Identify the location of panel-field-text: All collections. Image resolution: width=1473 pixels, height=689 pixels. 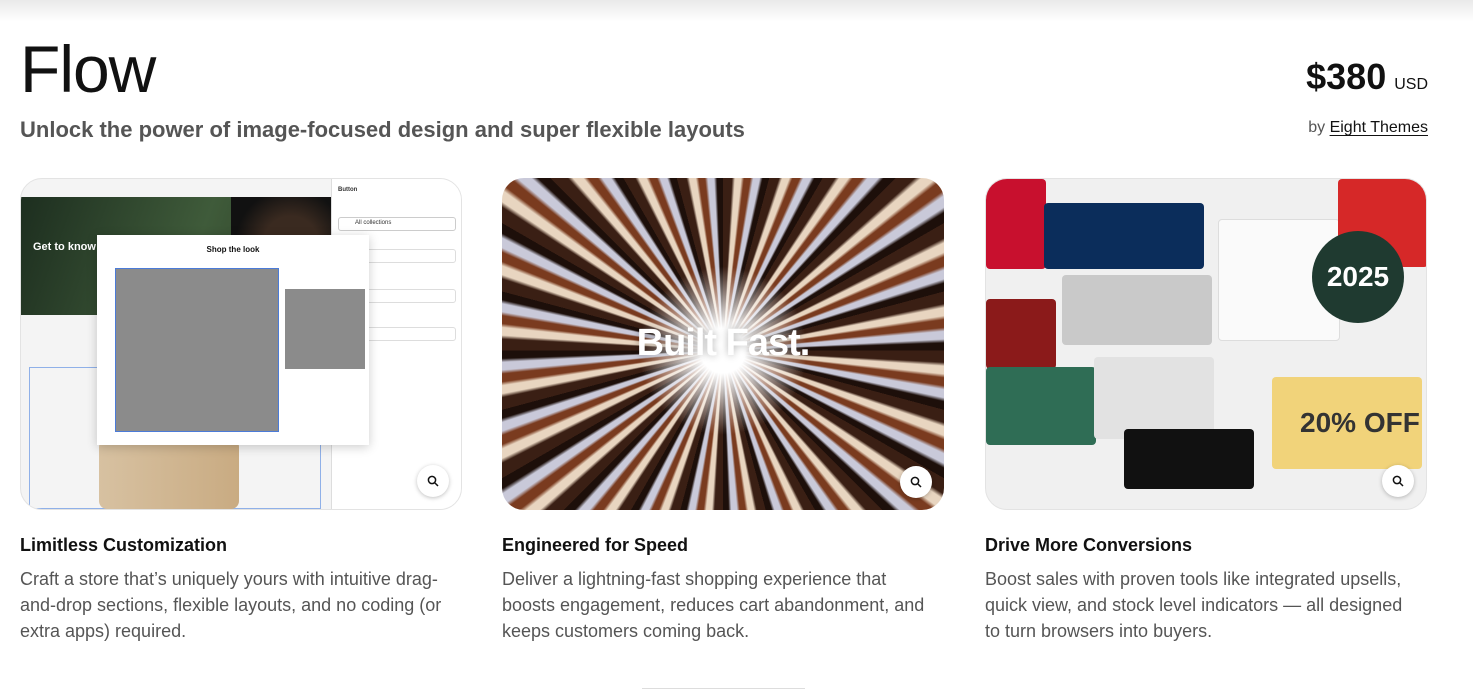
(373, 223).